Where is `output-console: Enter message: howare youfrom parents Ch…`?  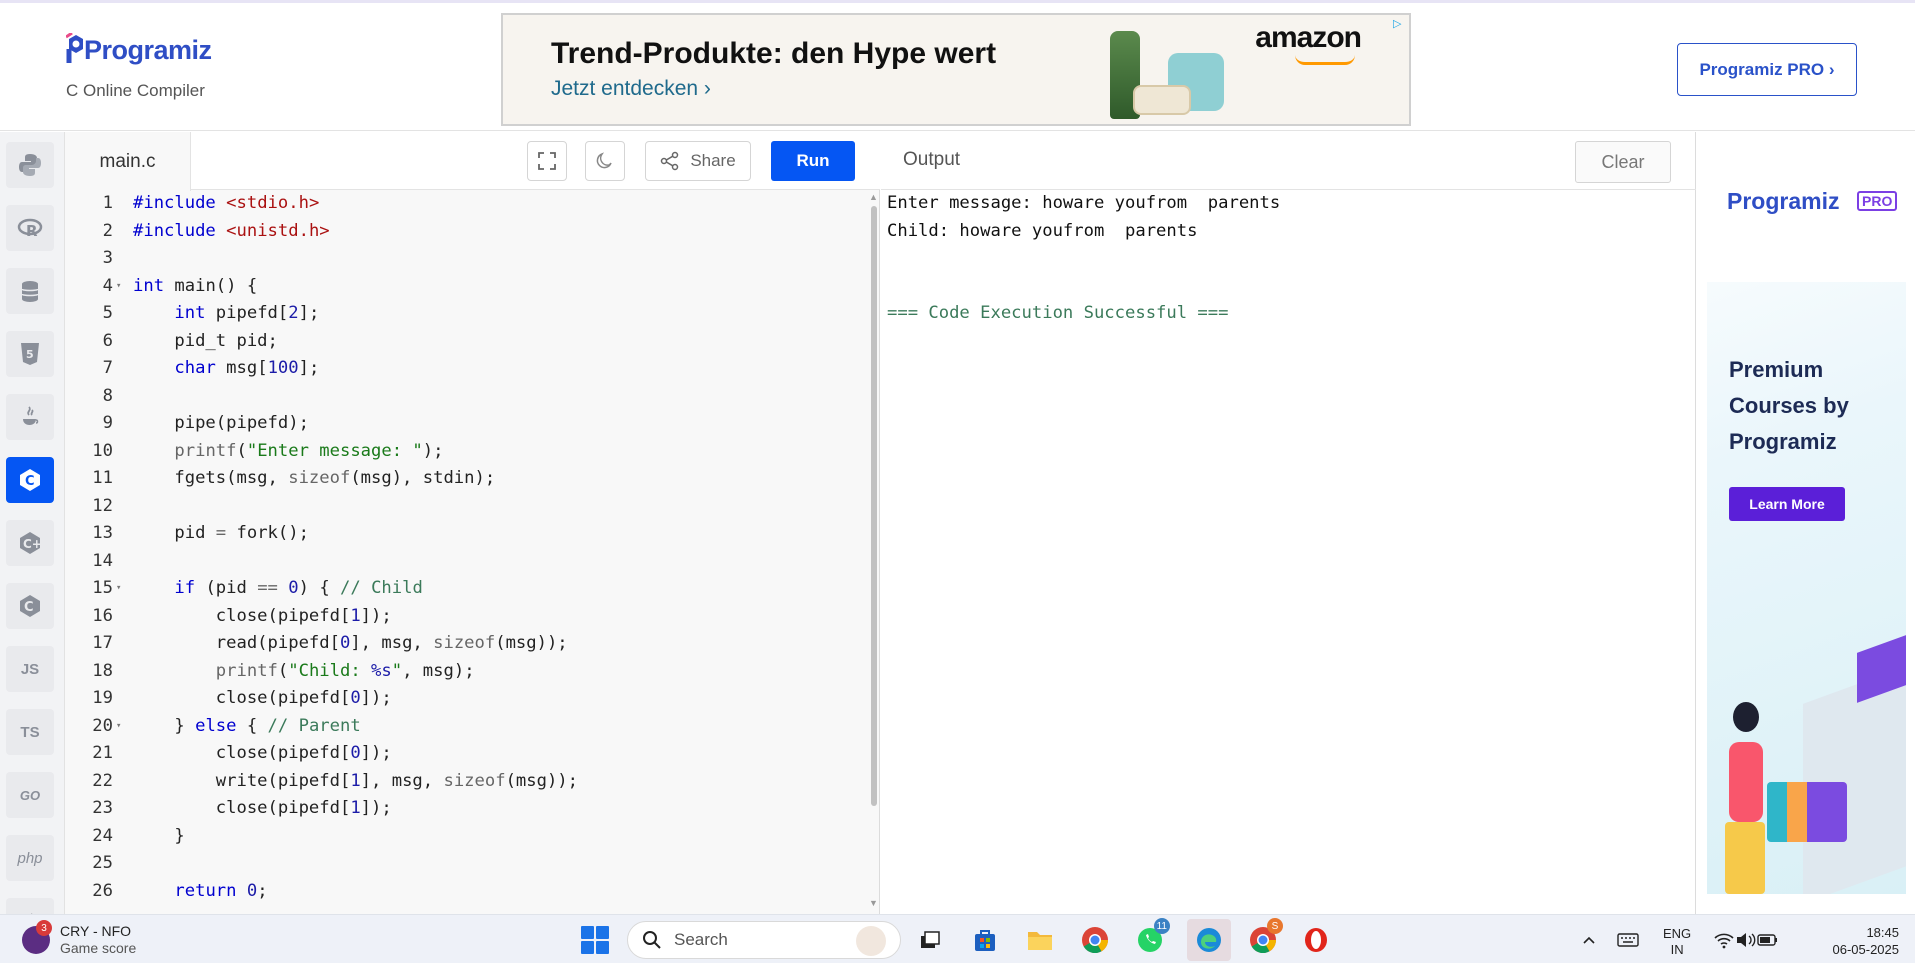
output-console: Enter message: howare youfrom parents Ch… is located at coordinates (1083, 259).